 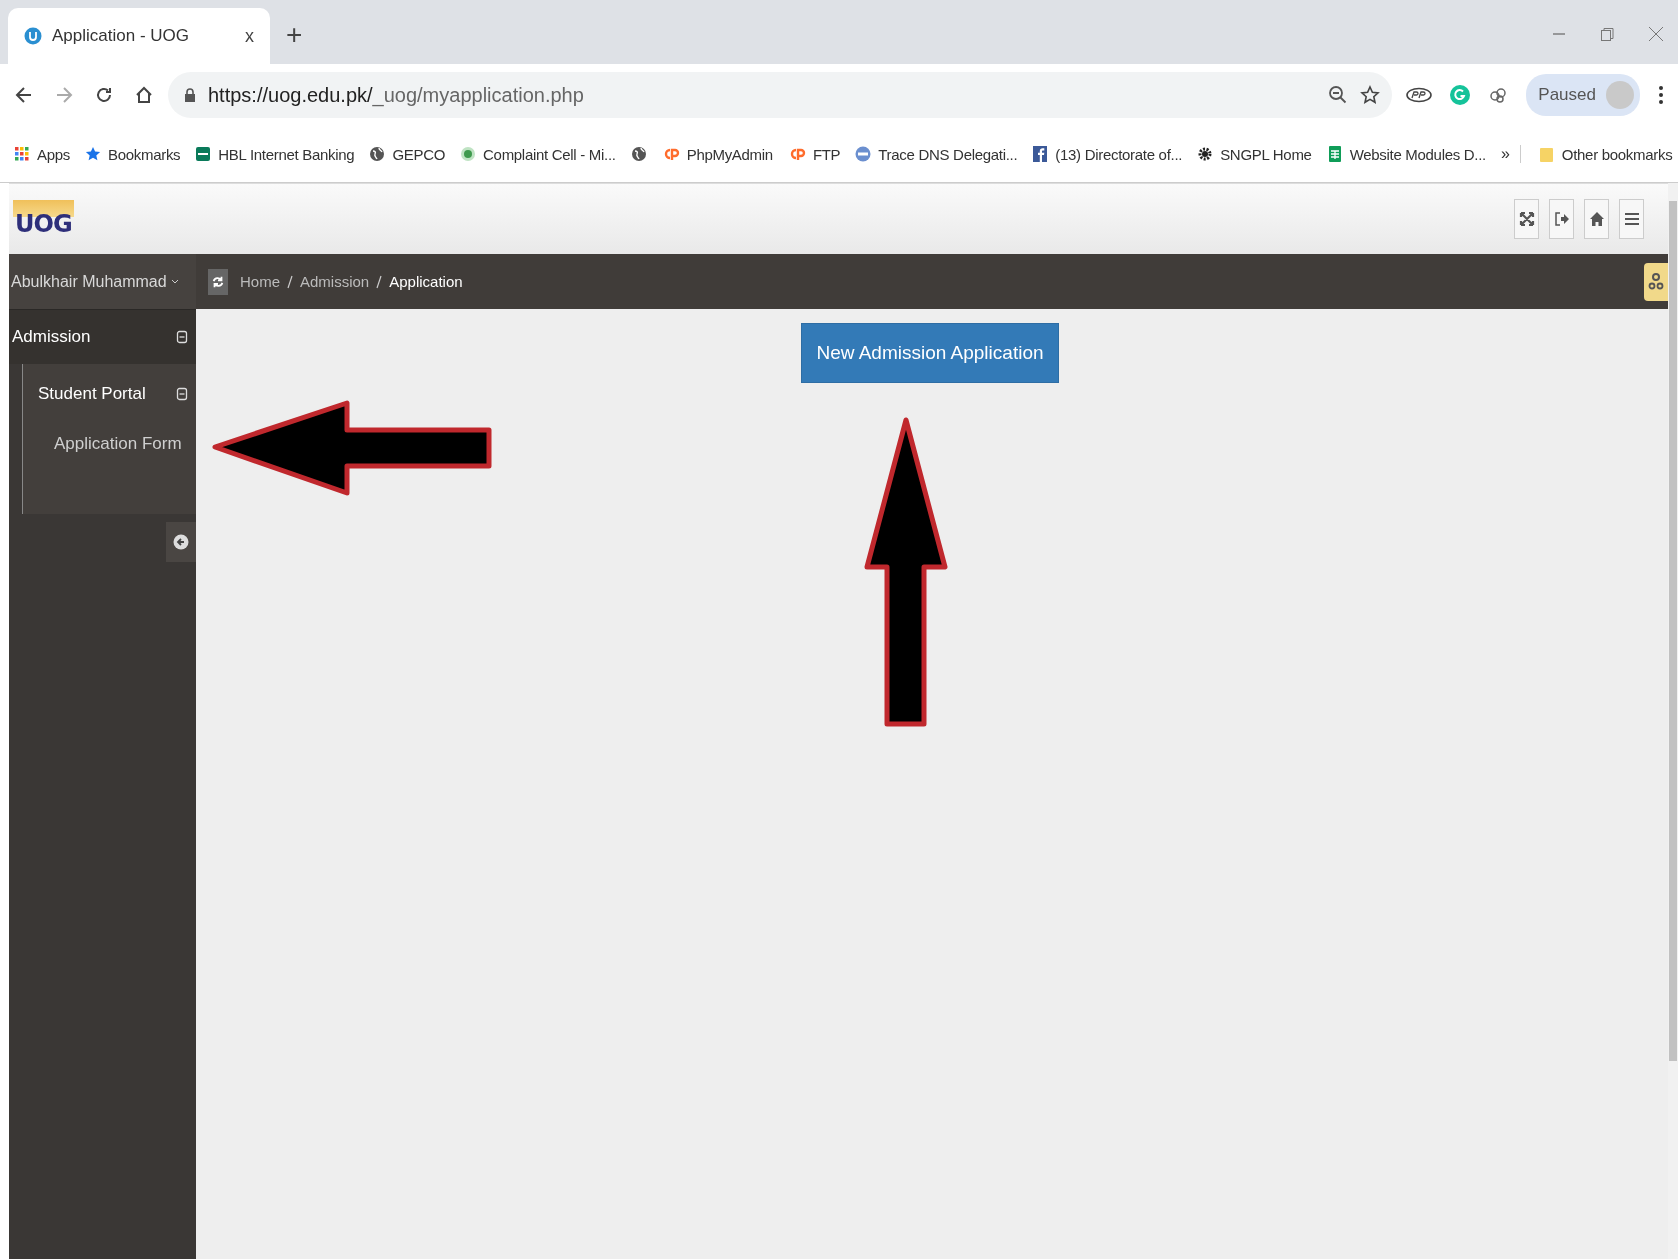 I want to click on fullscreen-button, so click(x=1526, y=219).